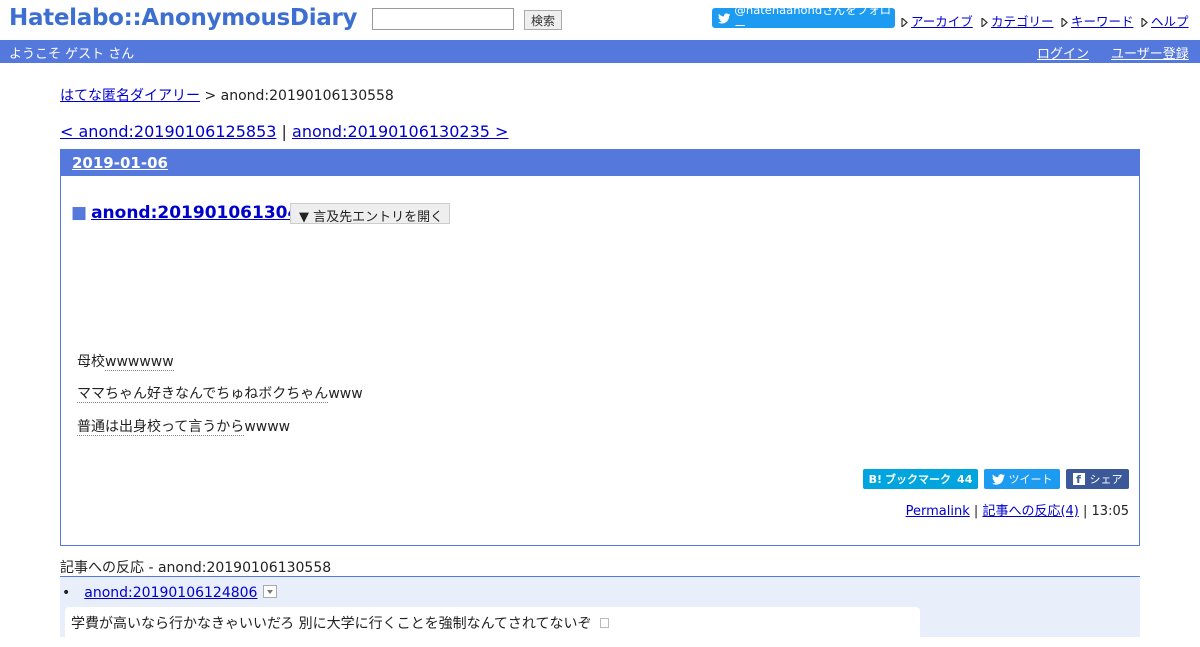  I want to click on tweet-button: ツイート, so click(1022, 479).